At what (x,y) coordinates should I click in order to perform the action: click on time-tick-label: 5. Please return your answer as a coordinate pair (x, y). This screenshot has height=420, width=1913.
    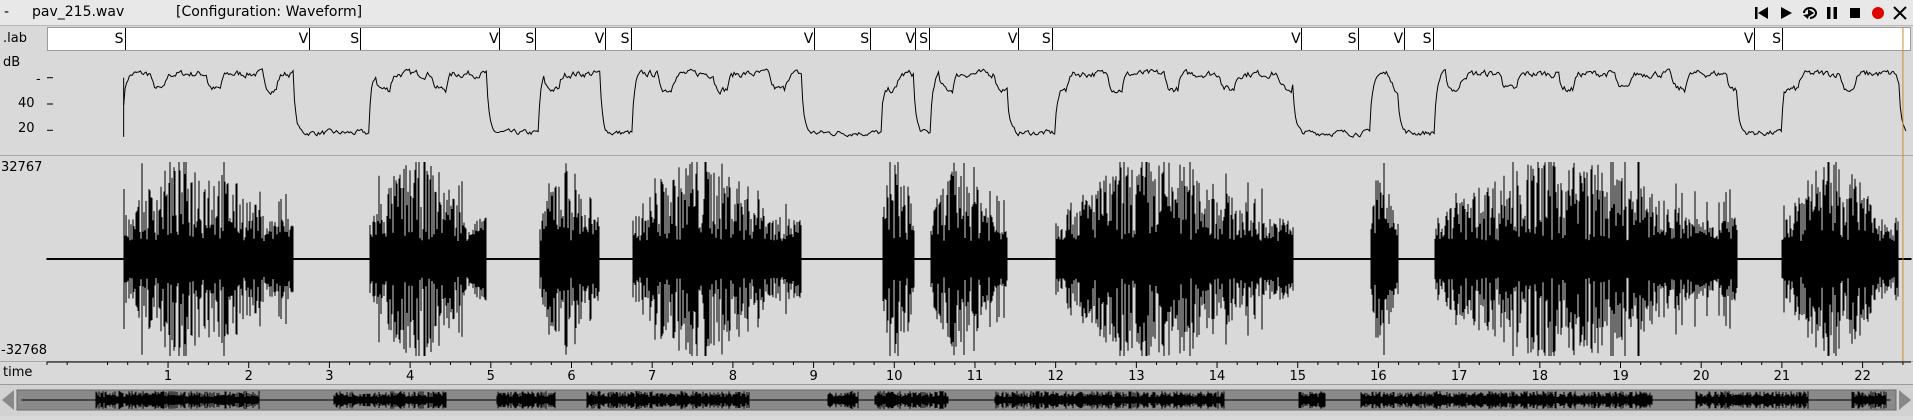
    Looking at the image, I should click on (491, 376).